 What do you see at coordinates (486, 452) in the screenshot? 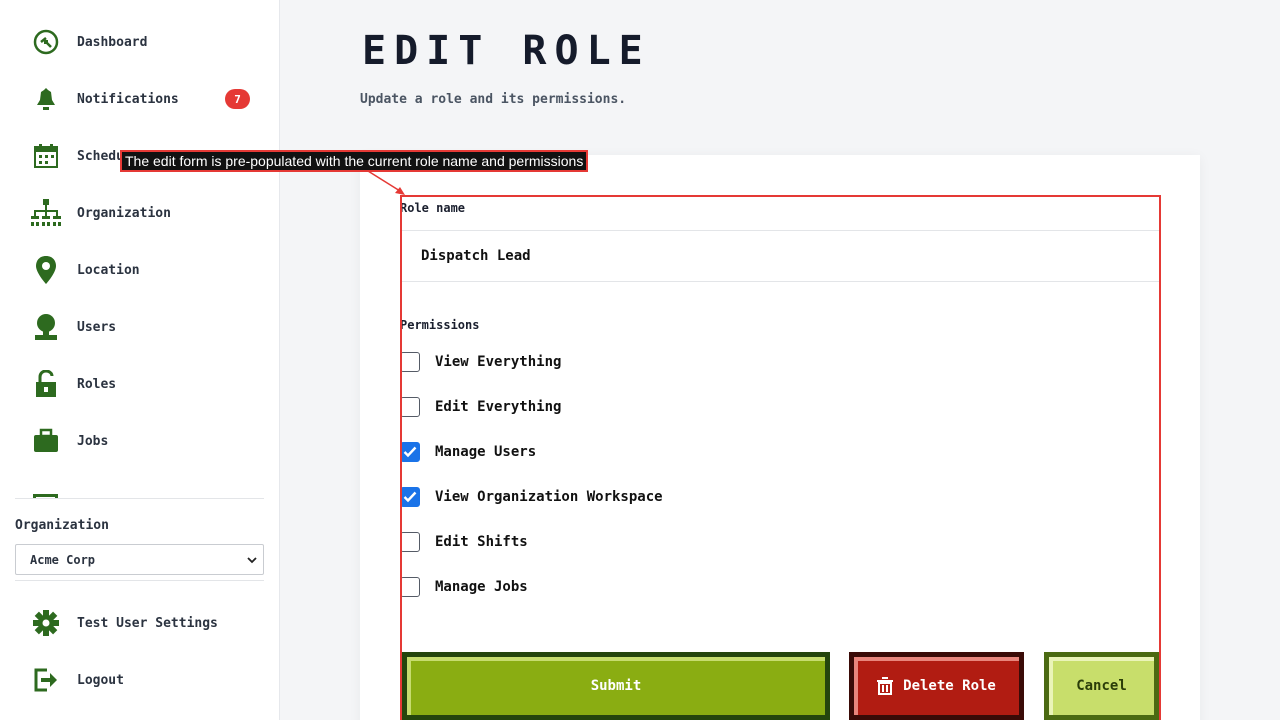
I see `permission-label: Manage Users` at bounding box center [486, 452].